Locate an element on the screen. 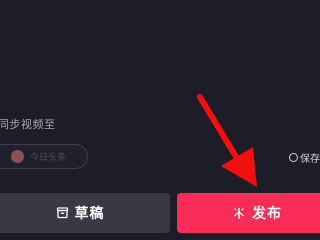 This screenshot has height=240, width=320. save-option: 保存 is located at coordinates (304, 157).